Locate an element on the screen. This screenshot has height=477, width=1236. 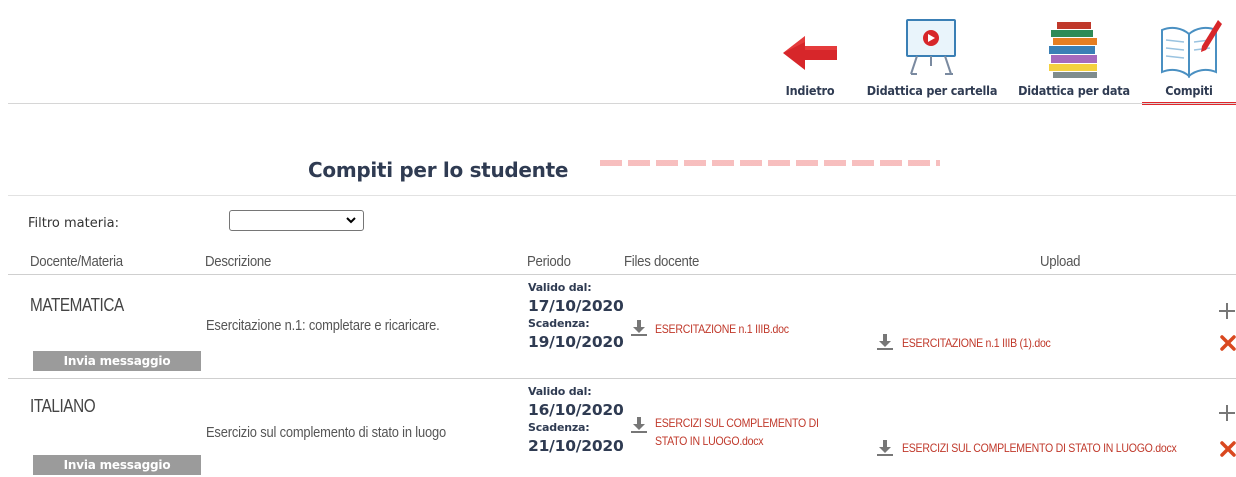
book-stack-icon is located at coordinates (1073, 50).